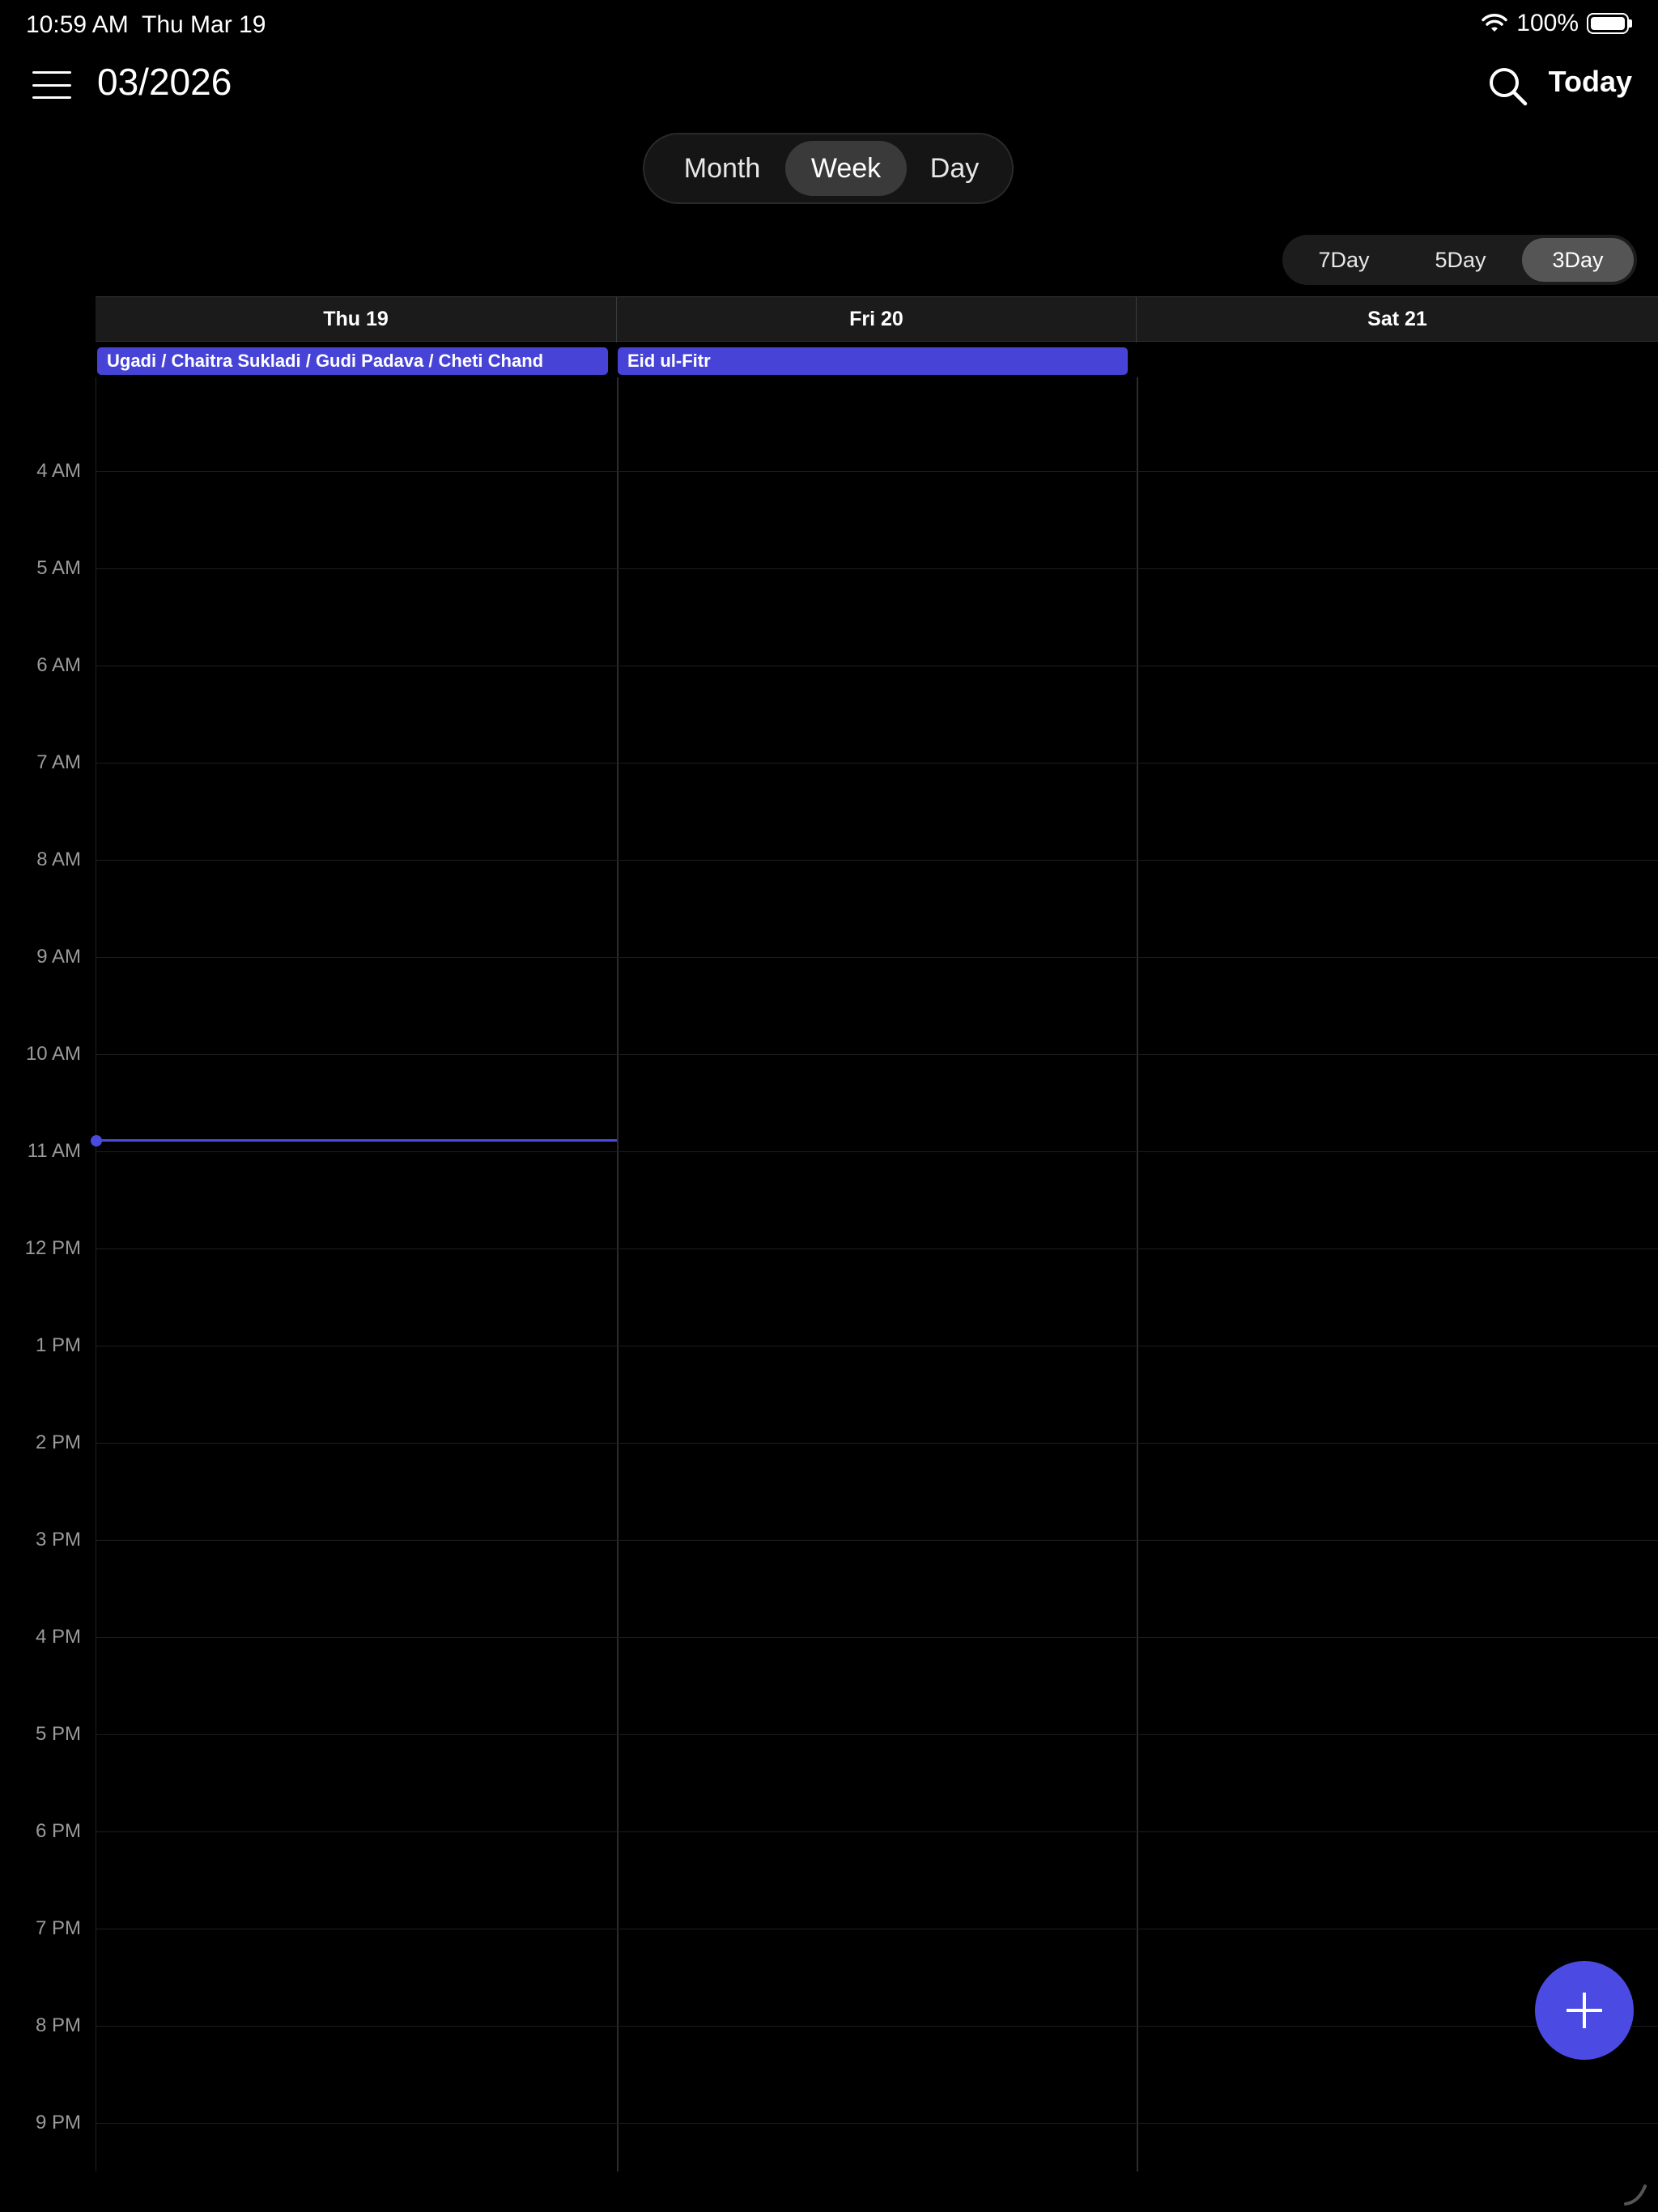 Image resolution: width=1658 pixels, height=2212 pixels. Describe the element at coordinates (58, 762) in the screenshot. I see `hour-label: 7 AM` at that location.